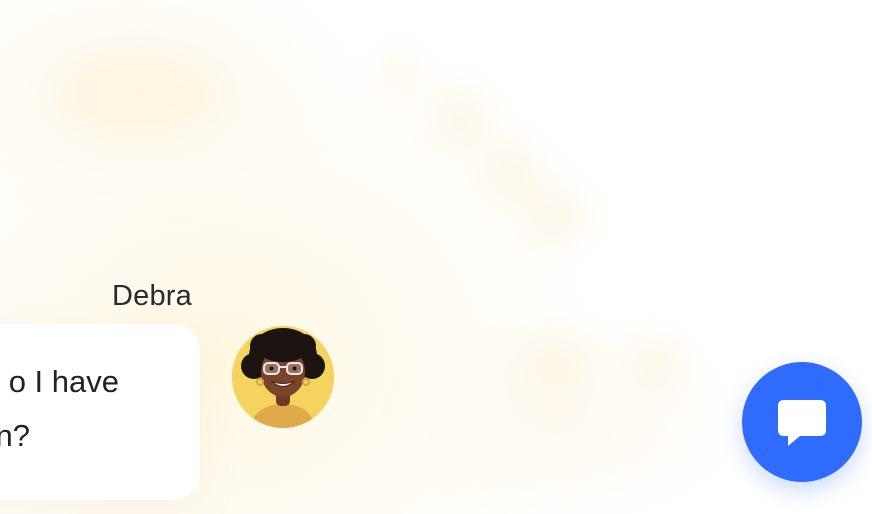  Describe the element at coordinates (152, 296) in the screenshot. I see `sender-name: Debra` at that location.